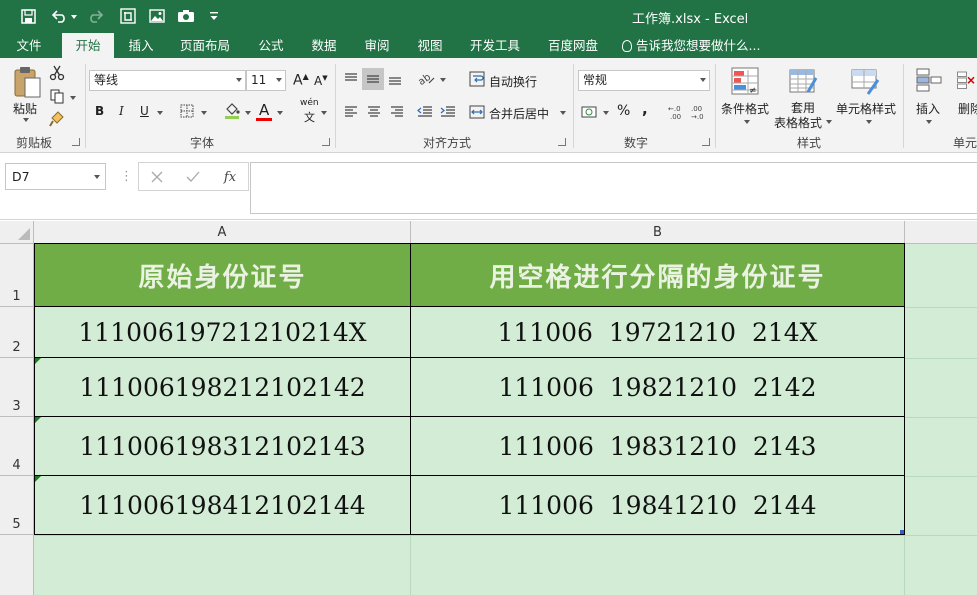  I want to click on underline-dropdown-icon, so click(160, 113).